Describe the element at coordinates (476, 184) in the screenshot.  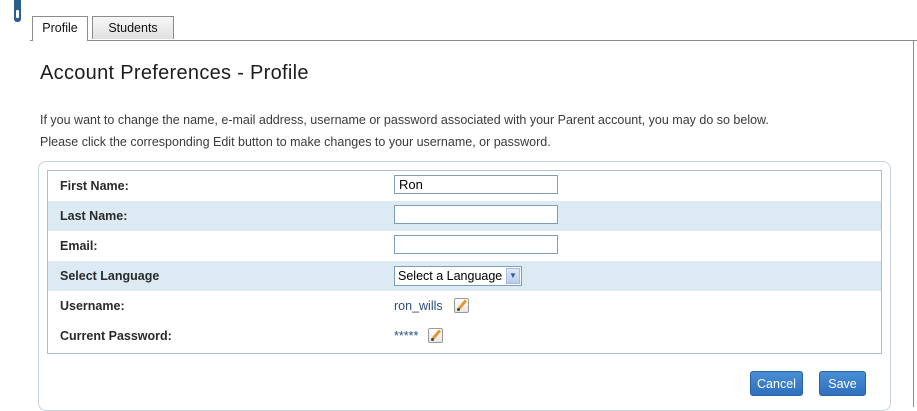
I see `first-name-field` at that location.